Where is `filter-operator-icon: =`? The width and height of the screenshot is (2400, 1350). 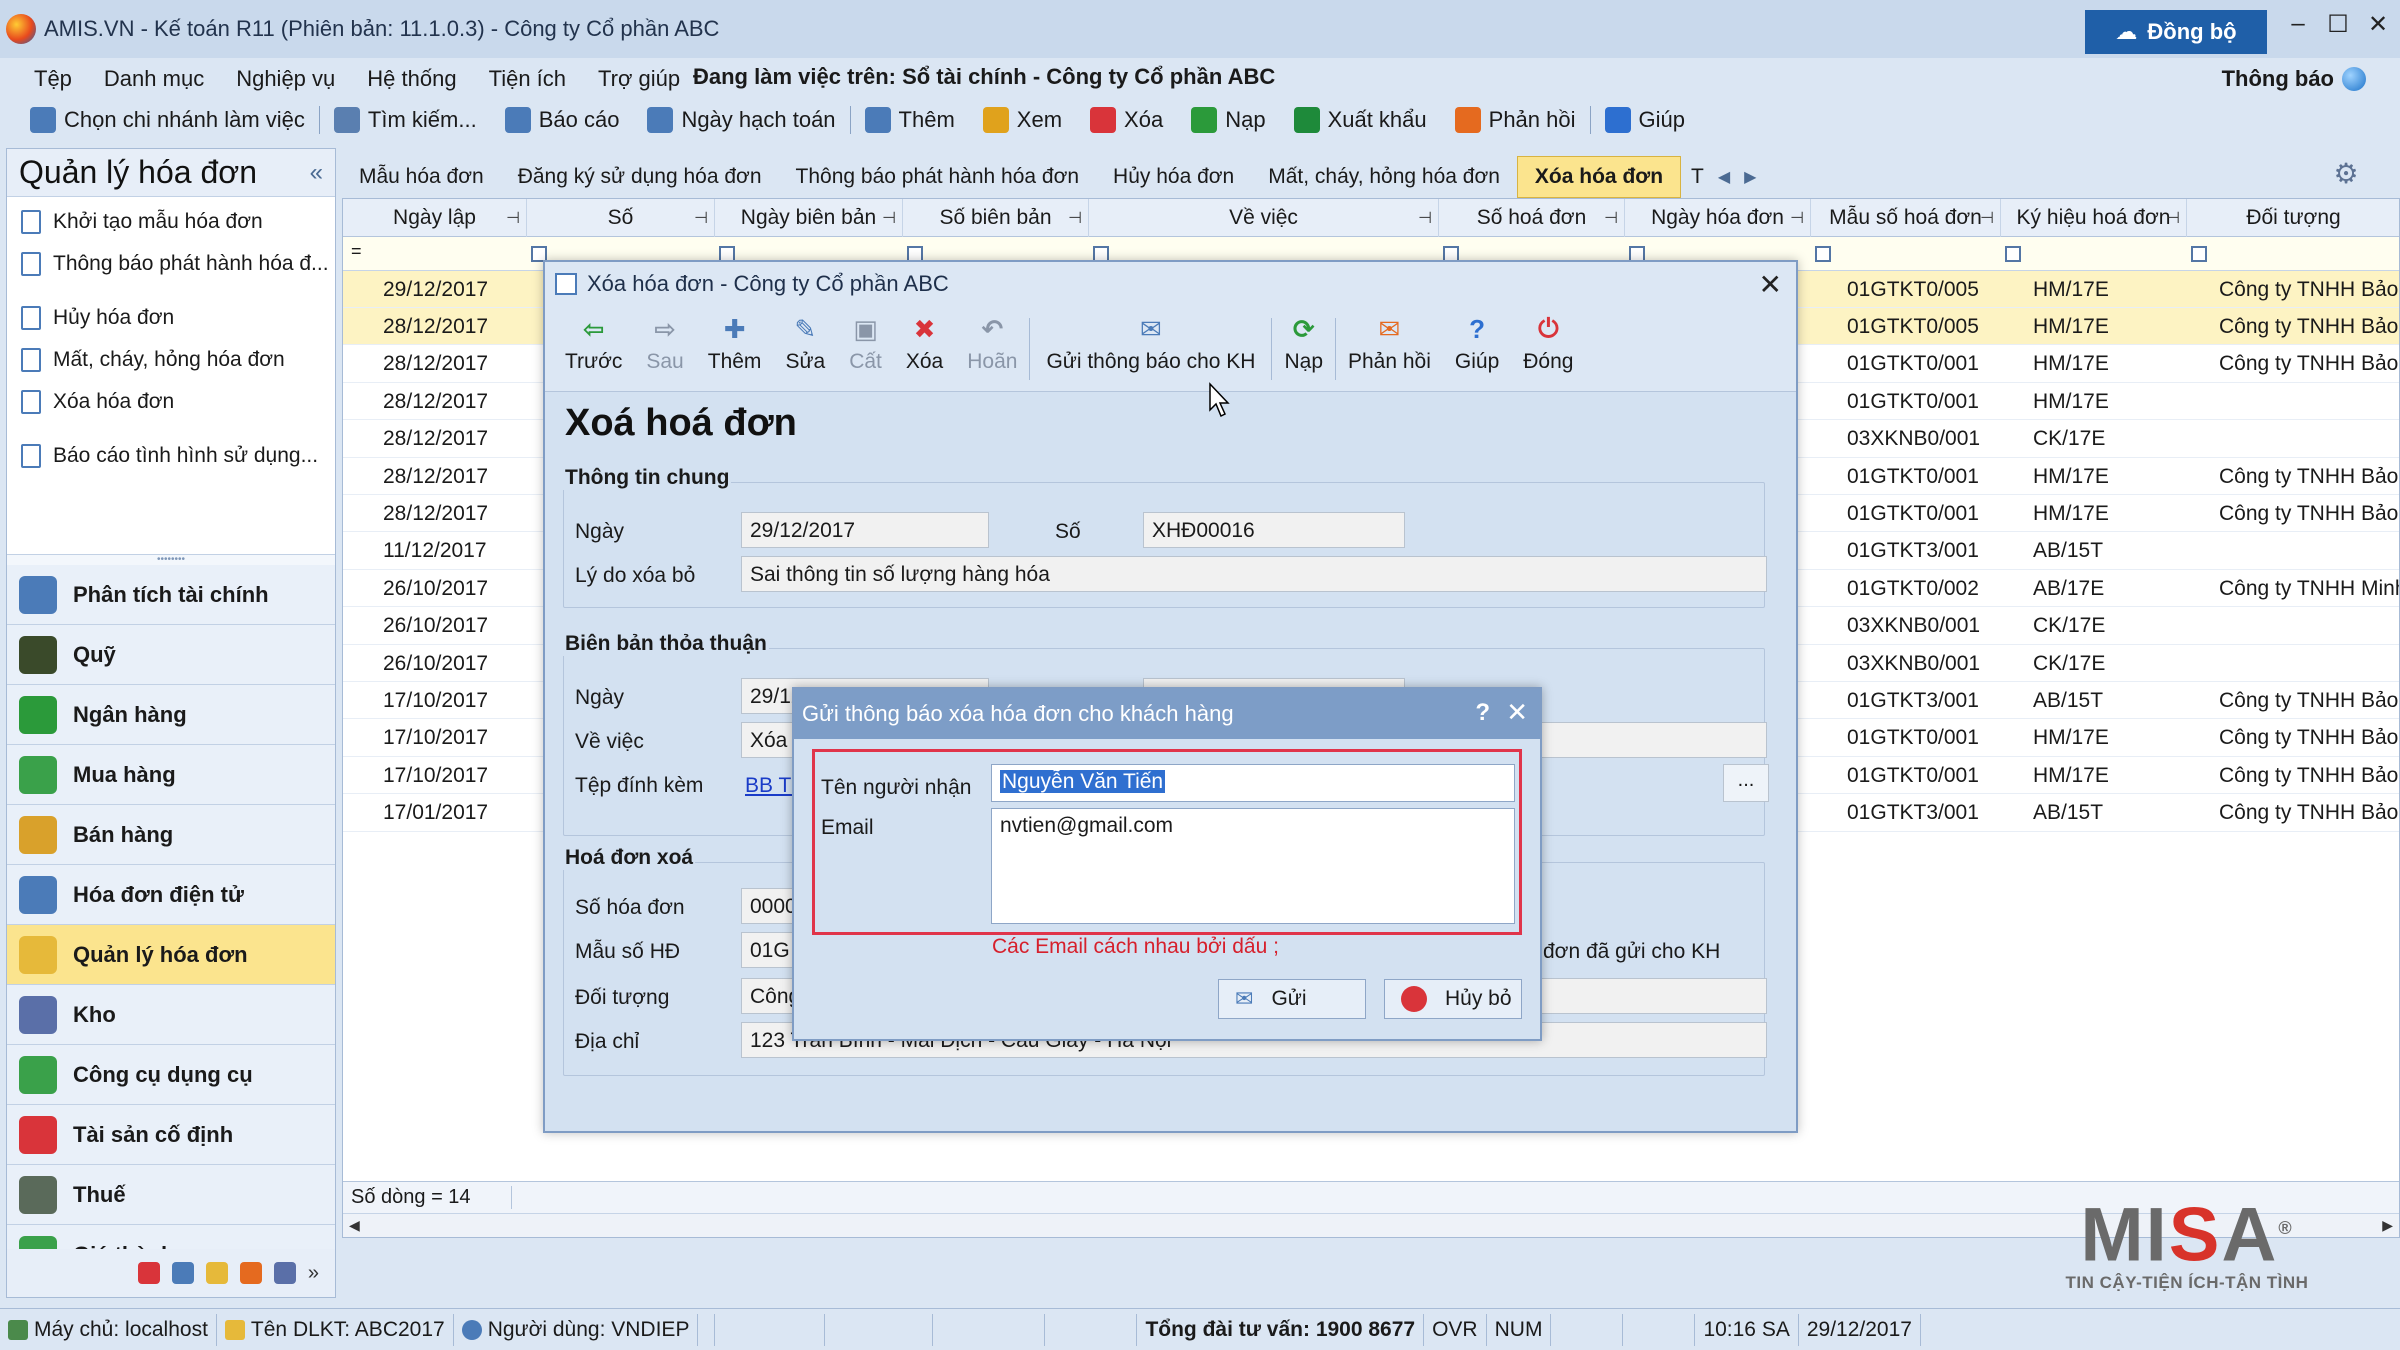
filter-operator-icon: = is located at coordinates (356, 251).